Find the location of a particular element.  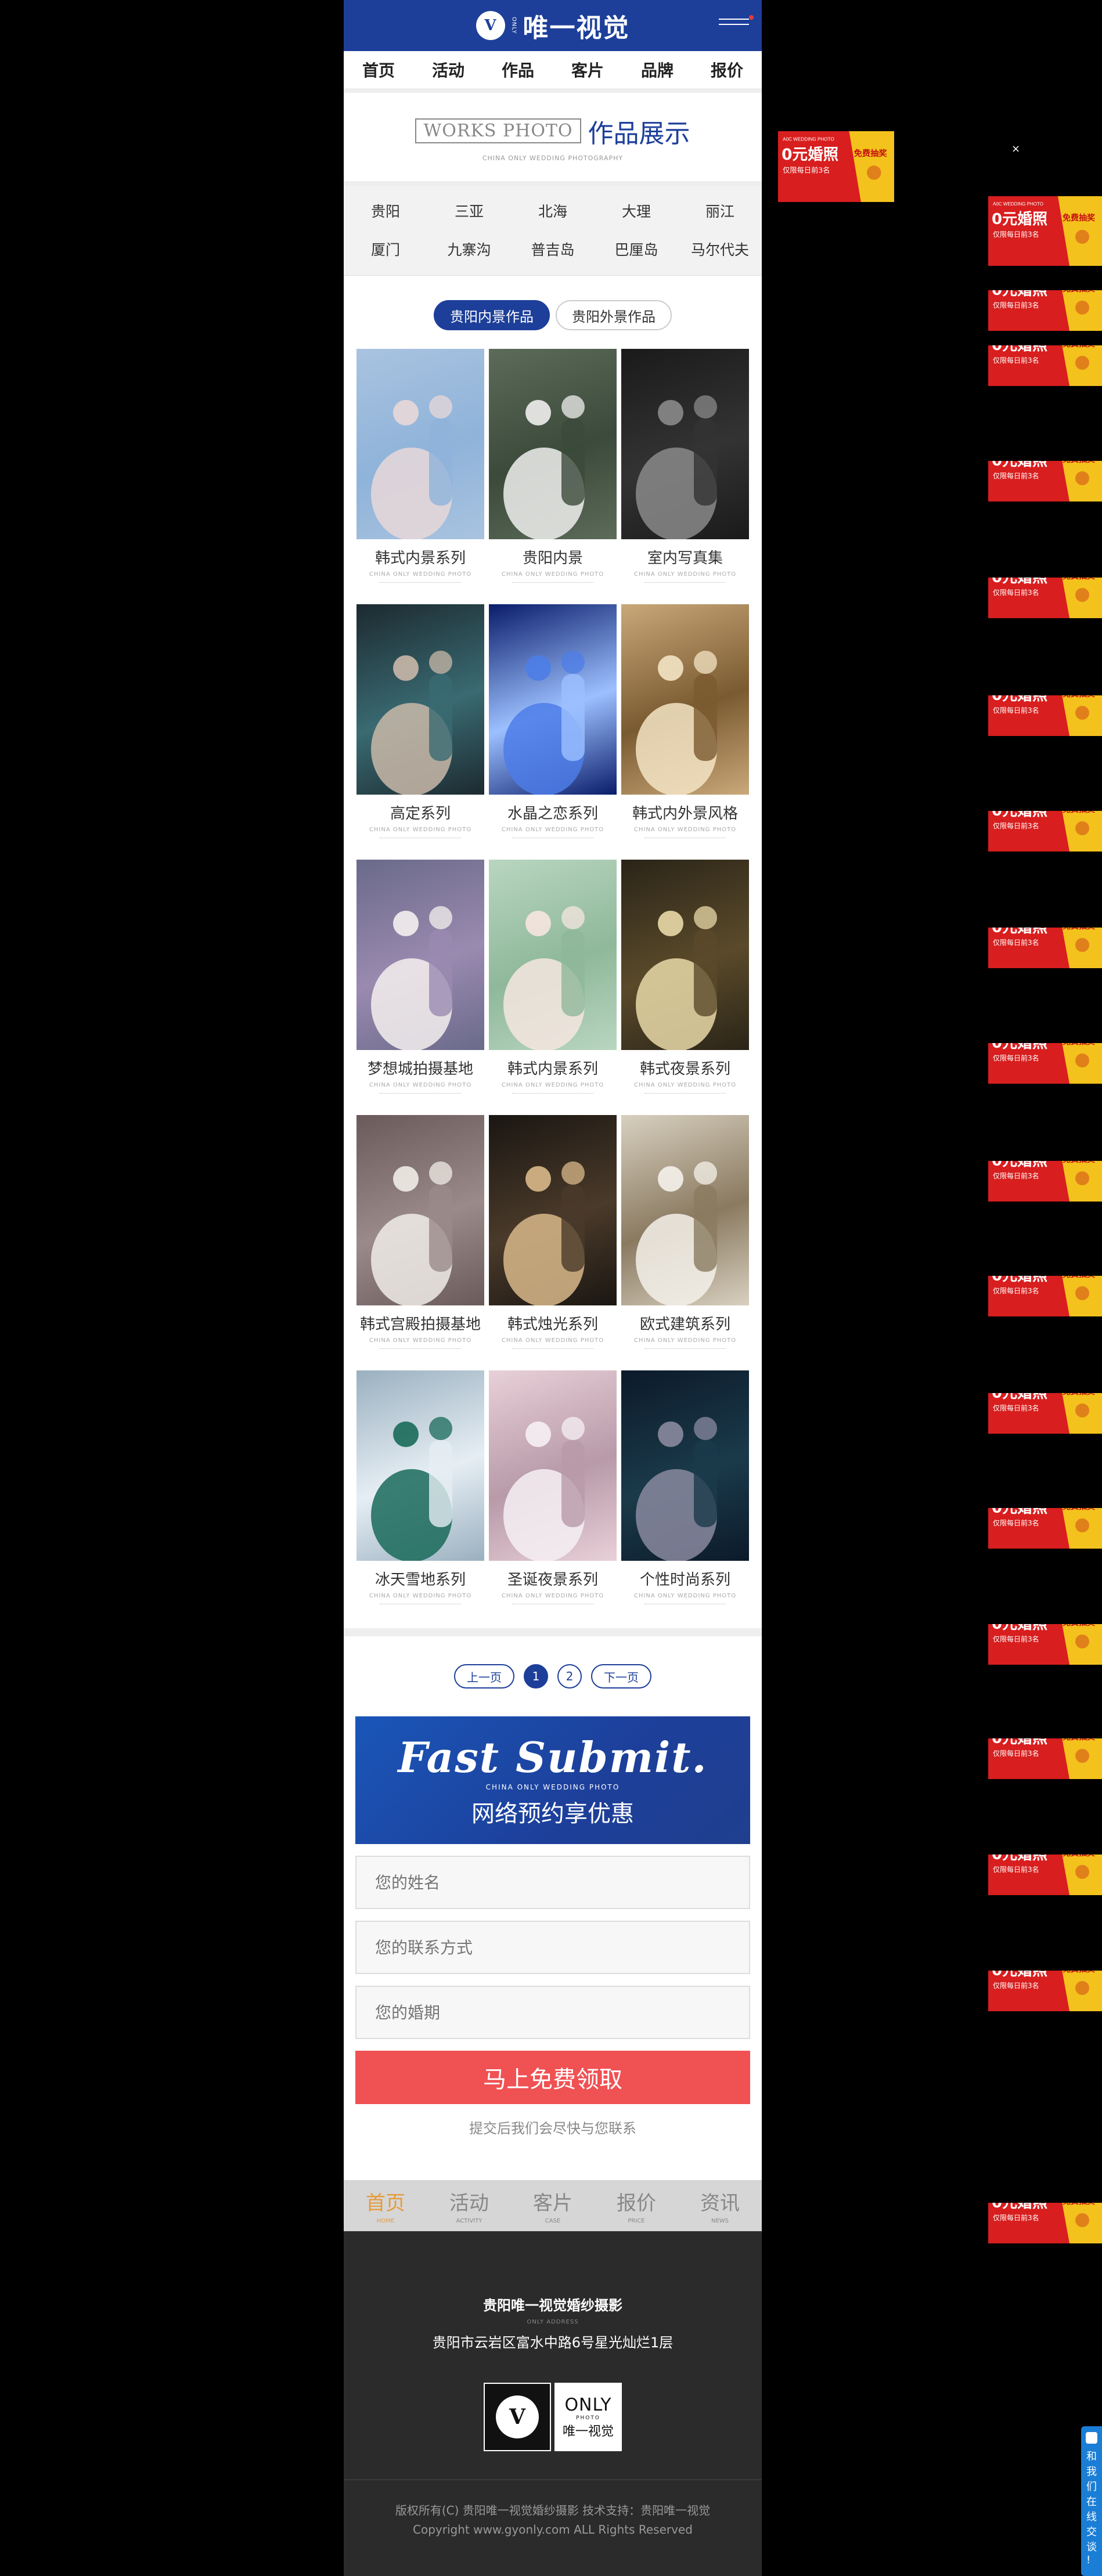

next-page-button: 下一页 is located at coordinates (621, 1676).